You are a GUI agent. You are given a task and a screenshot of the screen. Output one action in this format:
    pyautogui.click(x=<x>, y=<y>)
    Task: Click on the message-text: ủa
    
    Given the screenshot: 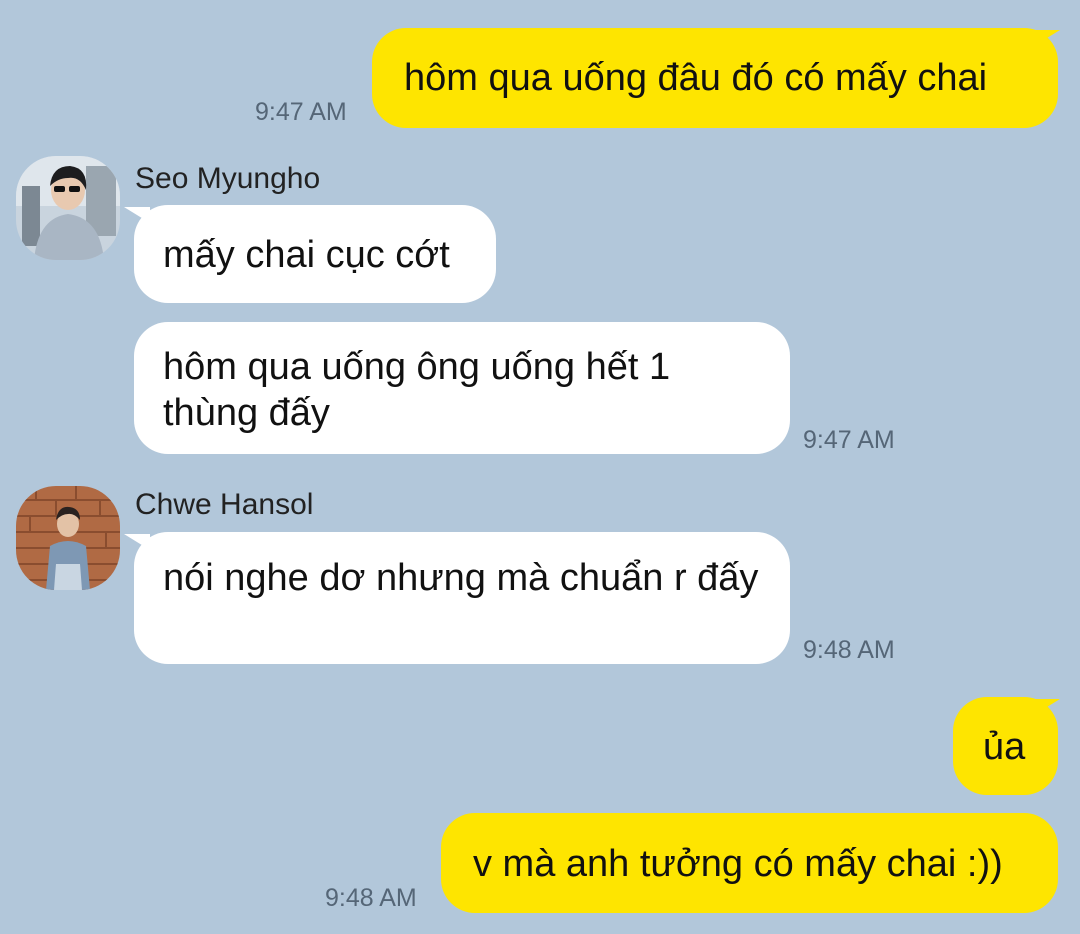 What is the action you would take?
    pyautogui.click(x=1004, y=747)
    